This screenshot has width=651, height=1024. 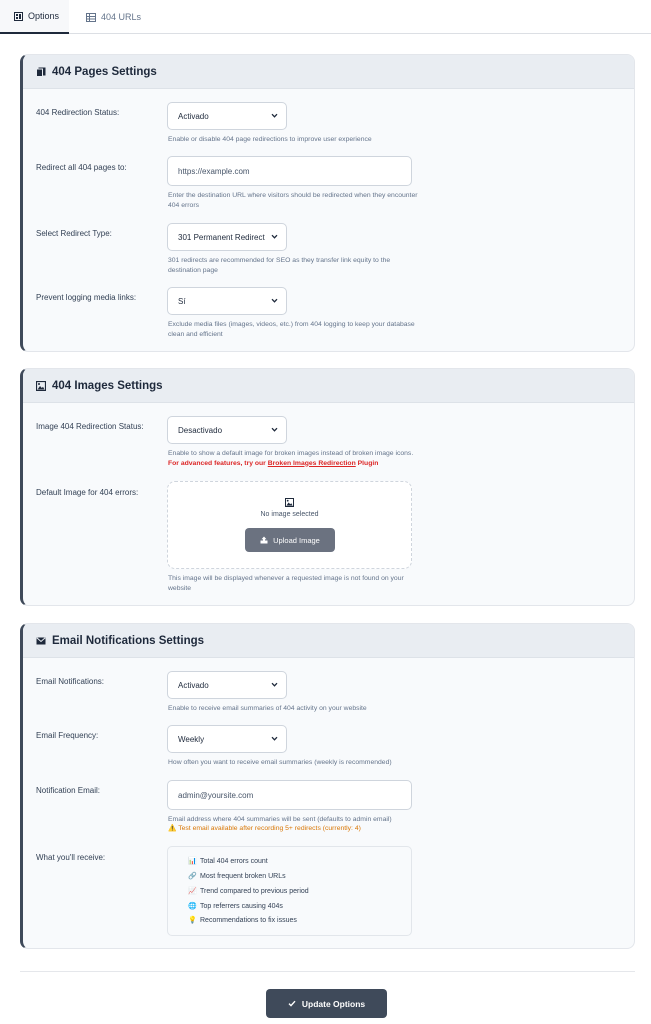 What do you see at coordinates (227, 430) in the screenshot?
I see `image-status-select: Desactivado` at bounding box center [227, 430].